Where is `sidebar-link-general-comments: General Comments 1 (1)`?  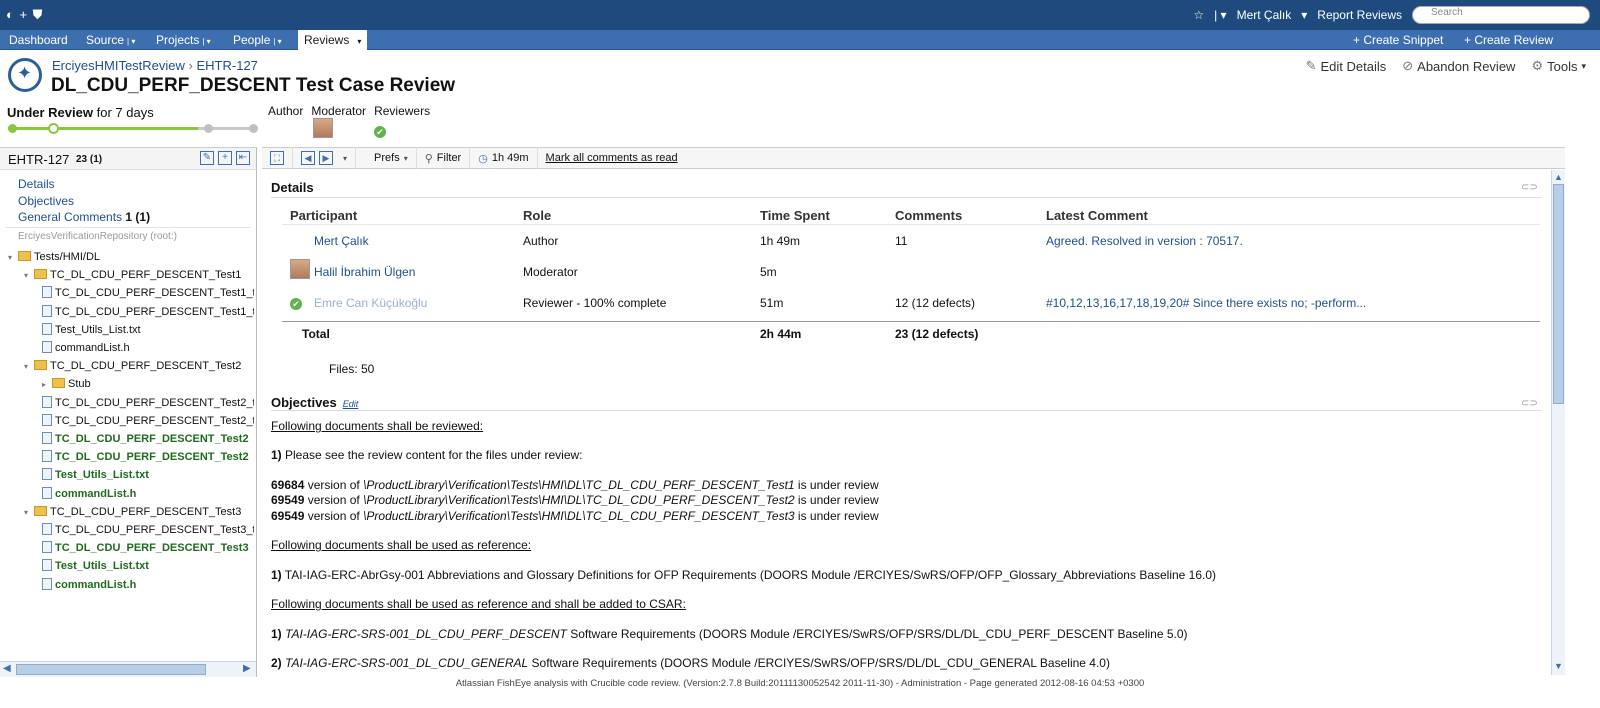
sidebar-link-general-comments: General Comments 1 (1) is located at coordinates (84, 217).